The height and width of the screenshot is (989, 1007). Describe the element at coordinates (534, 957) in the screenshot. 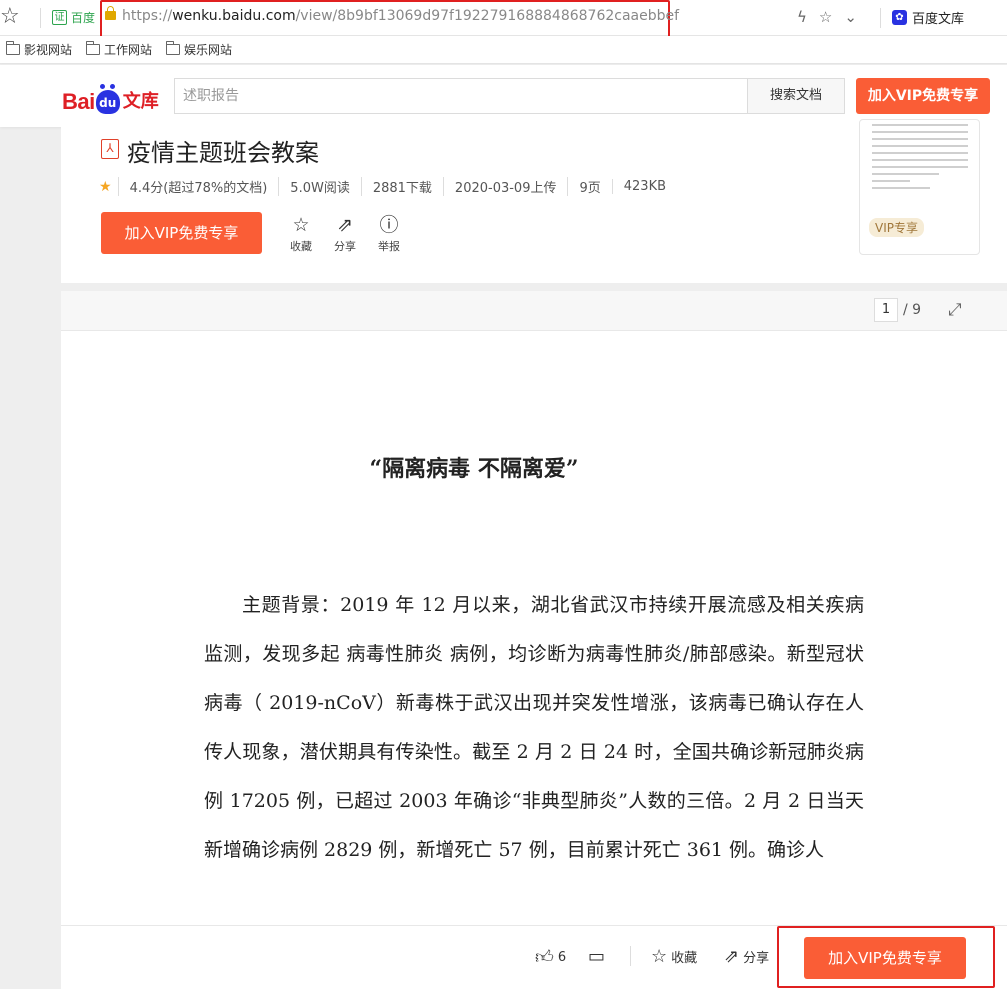

I see `bottom-toolbar: 👍︎ 6 ▭ ☆ 收藏 ⇗ 分享 加入VIP免费专享` at that location.